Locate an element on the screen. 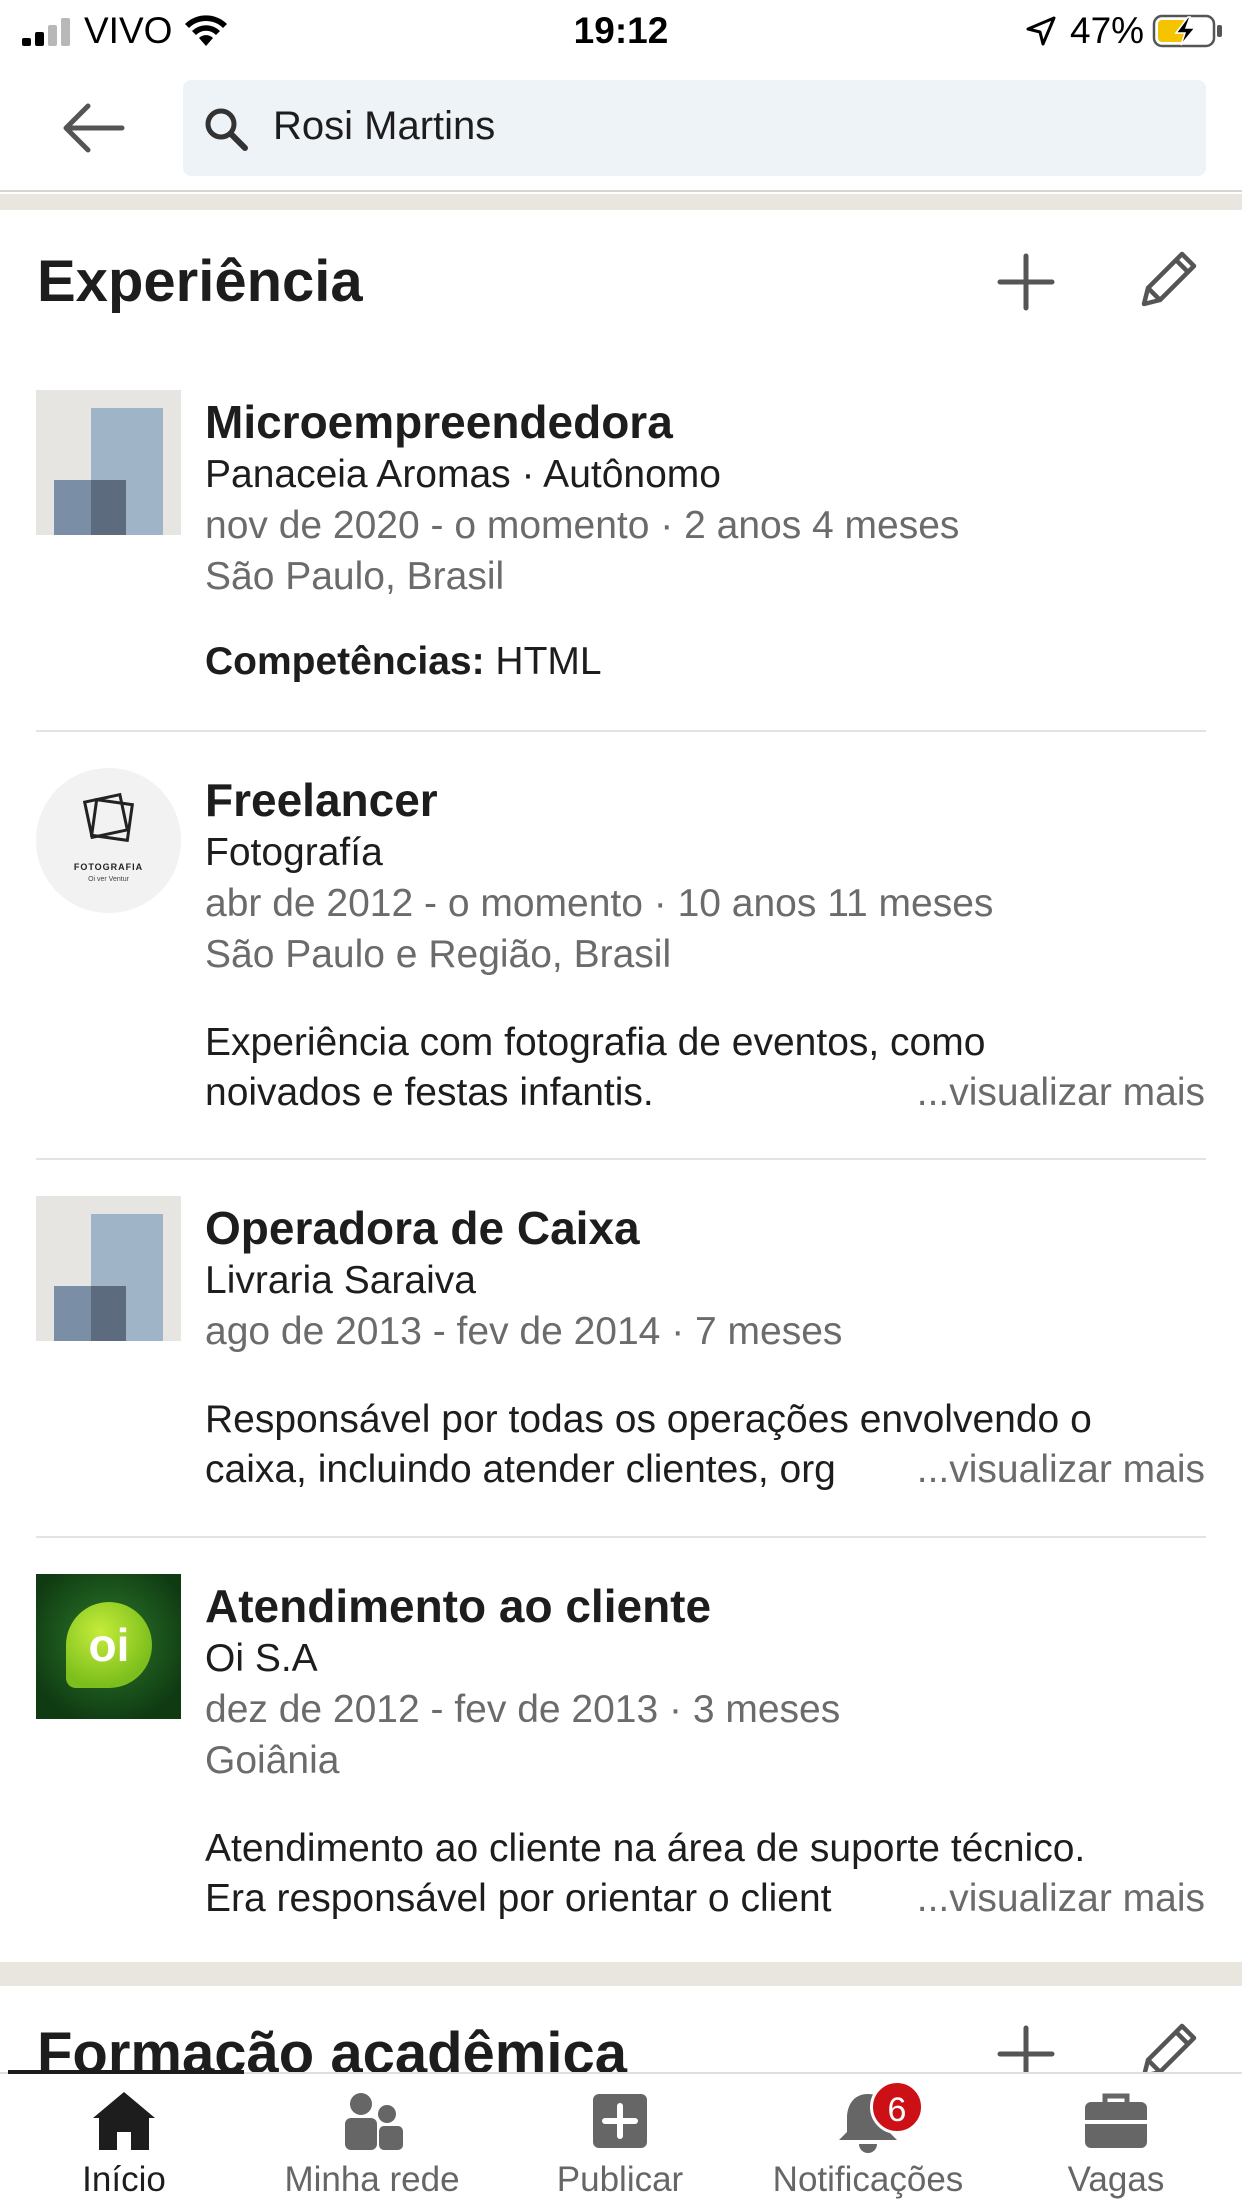 The width and height of the screenshot is (1242, 2208). company-name: Livraria Saraiva is located at coordinates (340, 1280).